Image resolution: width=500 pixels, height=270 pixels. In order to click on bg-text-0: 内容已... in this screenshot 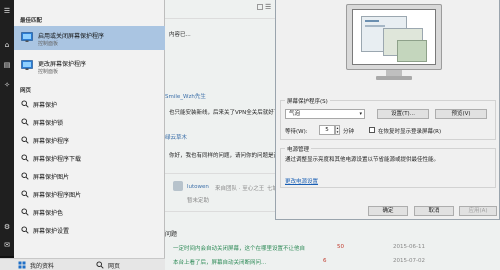, I will do `click(180, 35)`.